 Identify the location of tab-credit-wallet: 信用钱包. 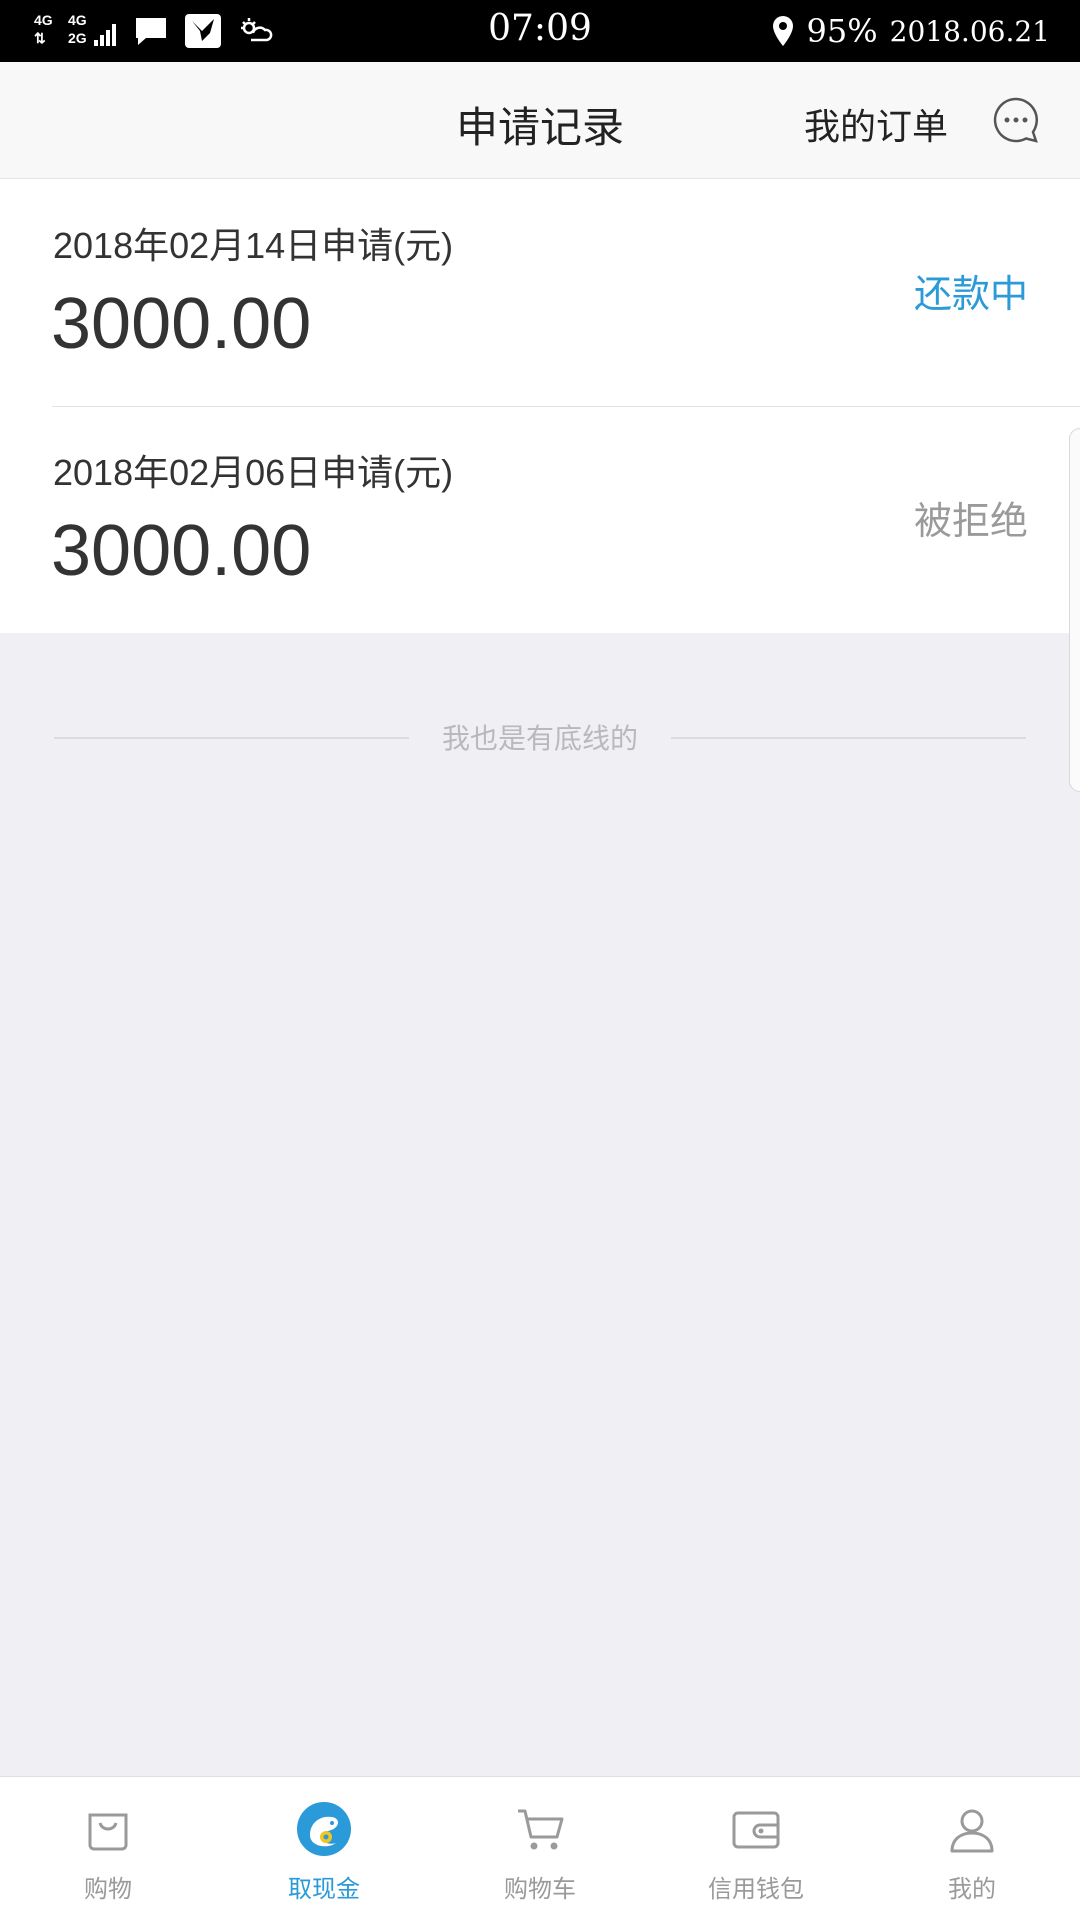
(756, 1849).